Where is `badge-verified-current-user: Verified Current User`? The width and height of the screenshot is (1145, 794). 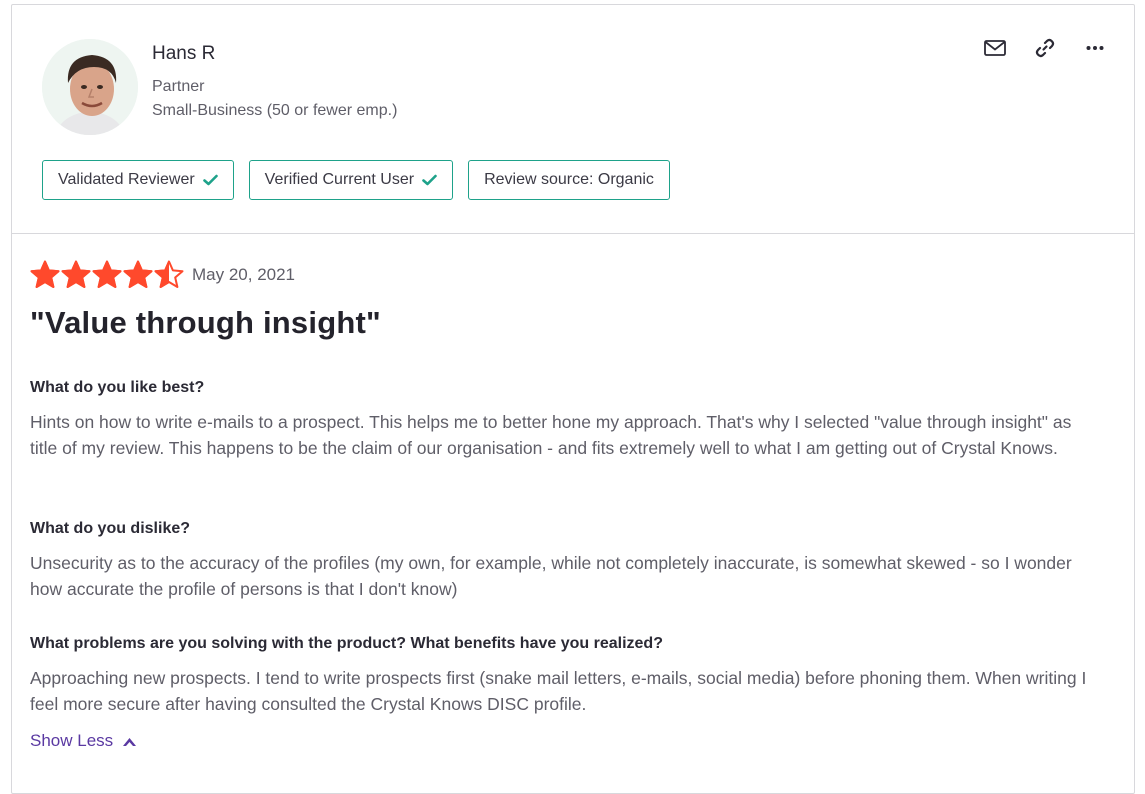
badge-verified-current-user: Verified Current User is located at coordinates (351, 180).